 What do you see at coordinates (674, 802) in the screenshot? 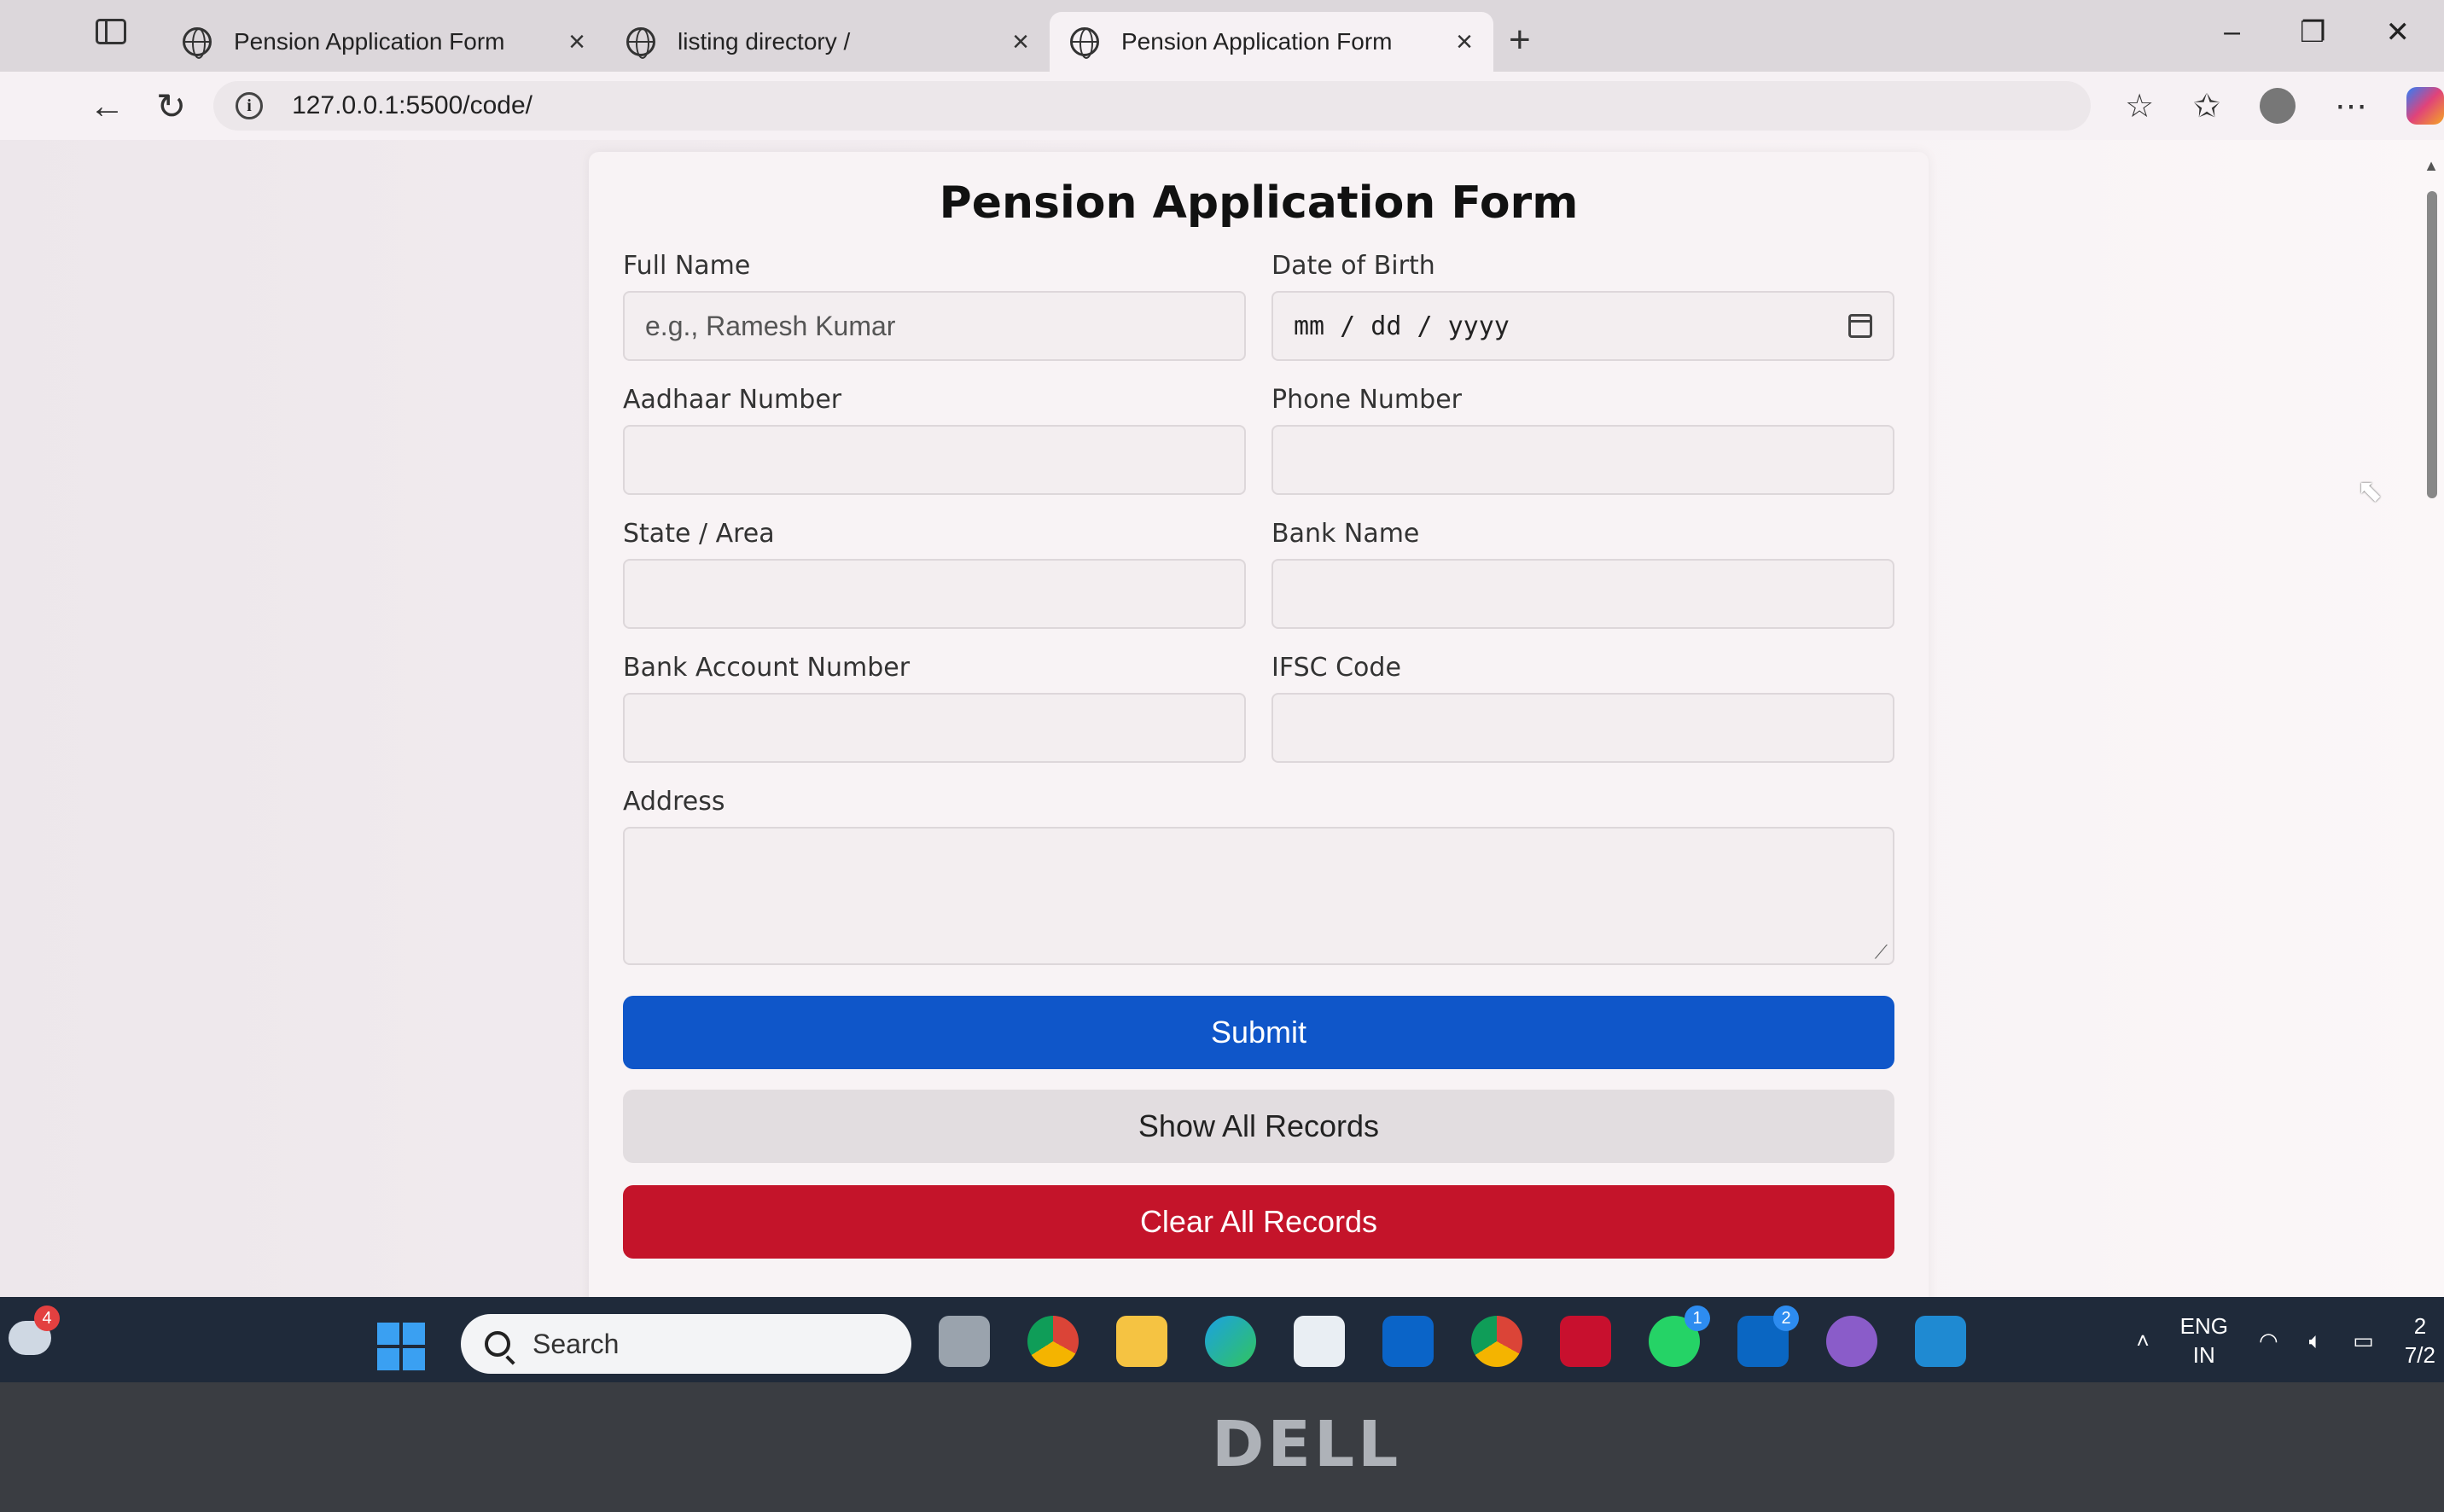
I see `address-label: Address` at bounding box center [674, 802].